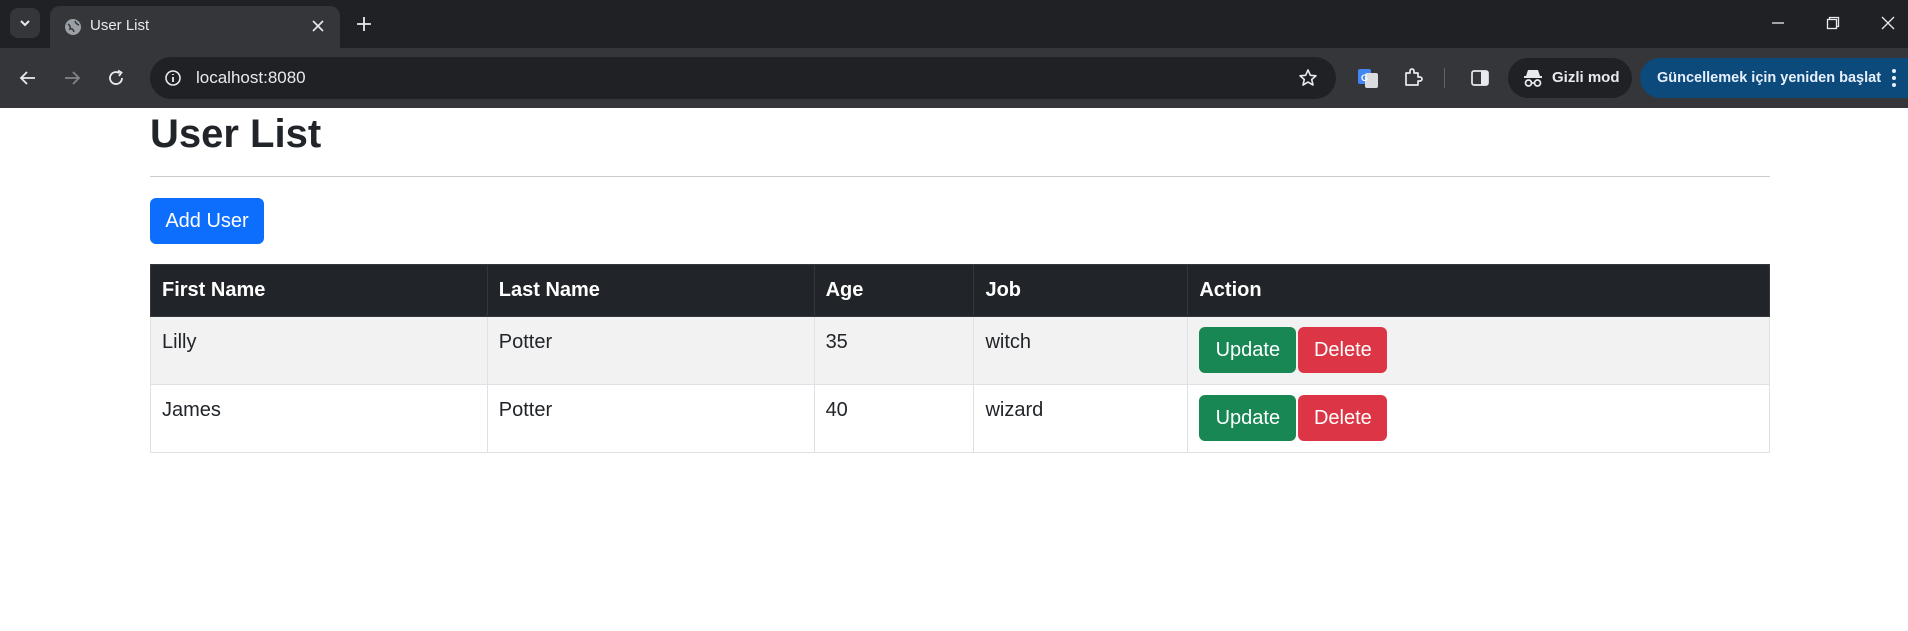  Describe the element at coordinates (120, 25) in the screenshot. I see `tab-title: User List` at that location.